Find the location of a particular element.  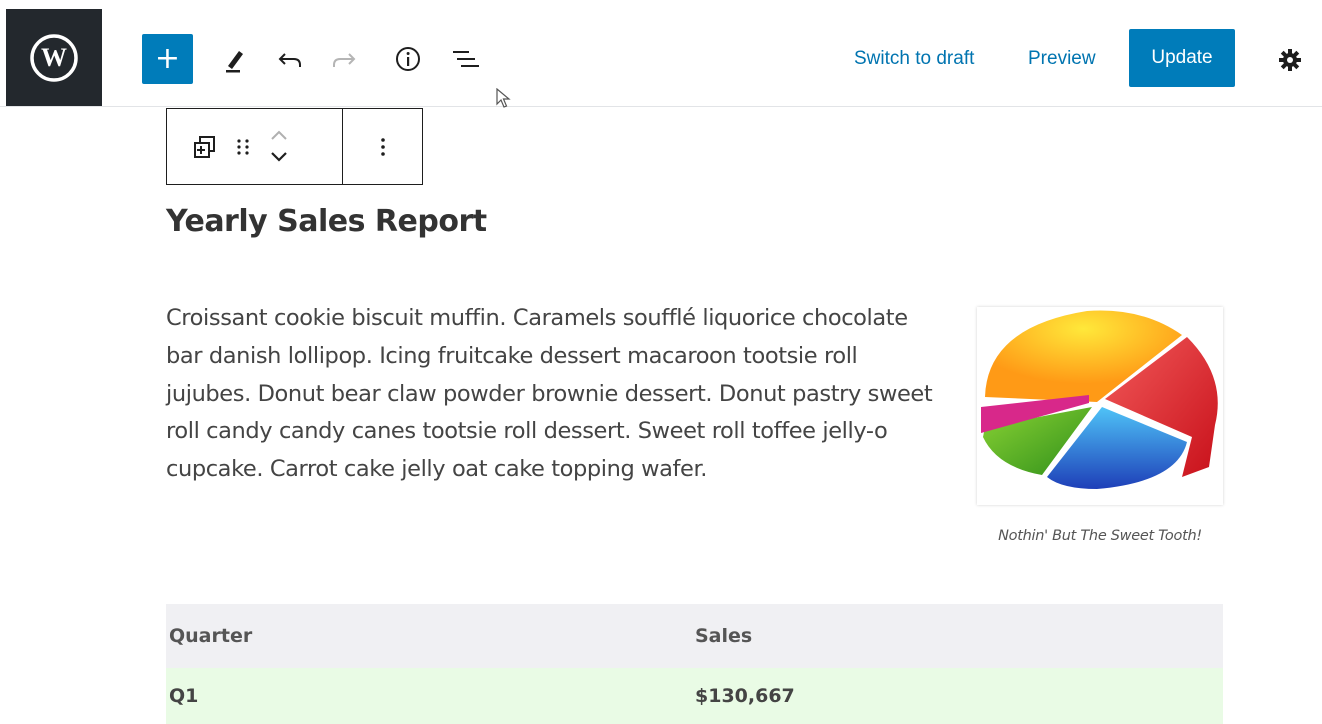

tools-button is located at coordinates (234, 59).